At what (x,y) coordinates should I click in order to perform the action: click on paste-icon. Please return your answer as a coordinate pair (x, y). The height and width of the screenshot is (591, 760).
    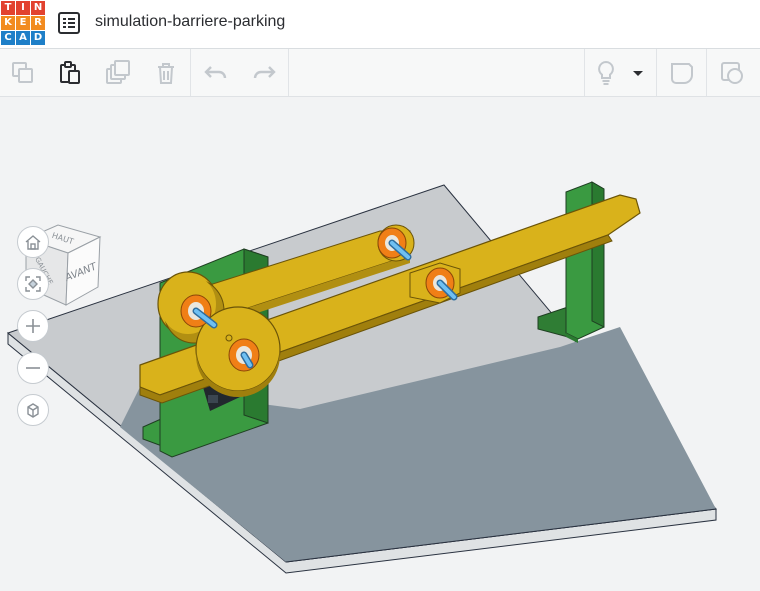
    Looking at the image, I should click on (70, 72).